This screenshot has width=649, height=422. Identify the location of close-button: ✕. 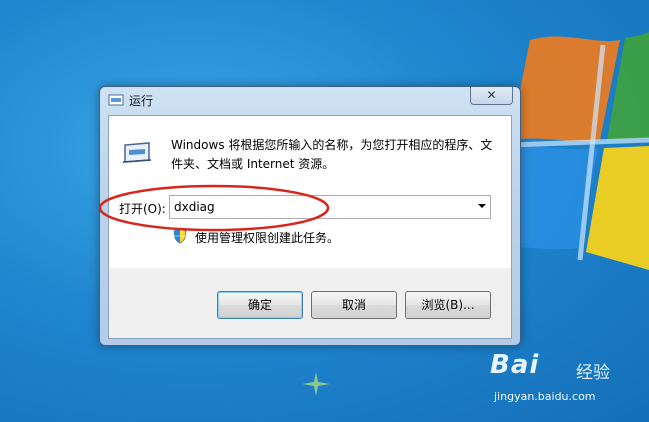
(491, 96).